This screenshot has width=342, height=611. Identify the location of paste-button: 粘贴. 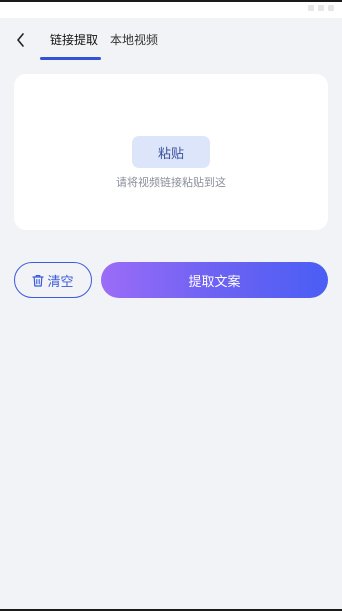
(171, 152).